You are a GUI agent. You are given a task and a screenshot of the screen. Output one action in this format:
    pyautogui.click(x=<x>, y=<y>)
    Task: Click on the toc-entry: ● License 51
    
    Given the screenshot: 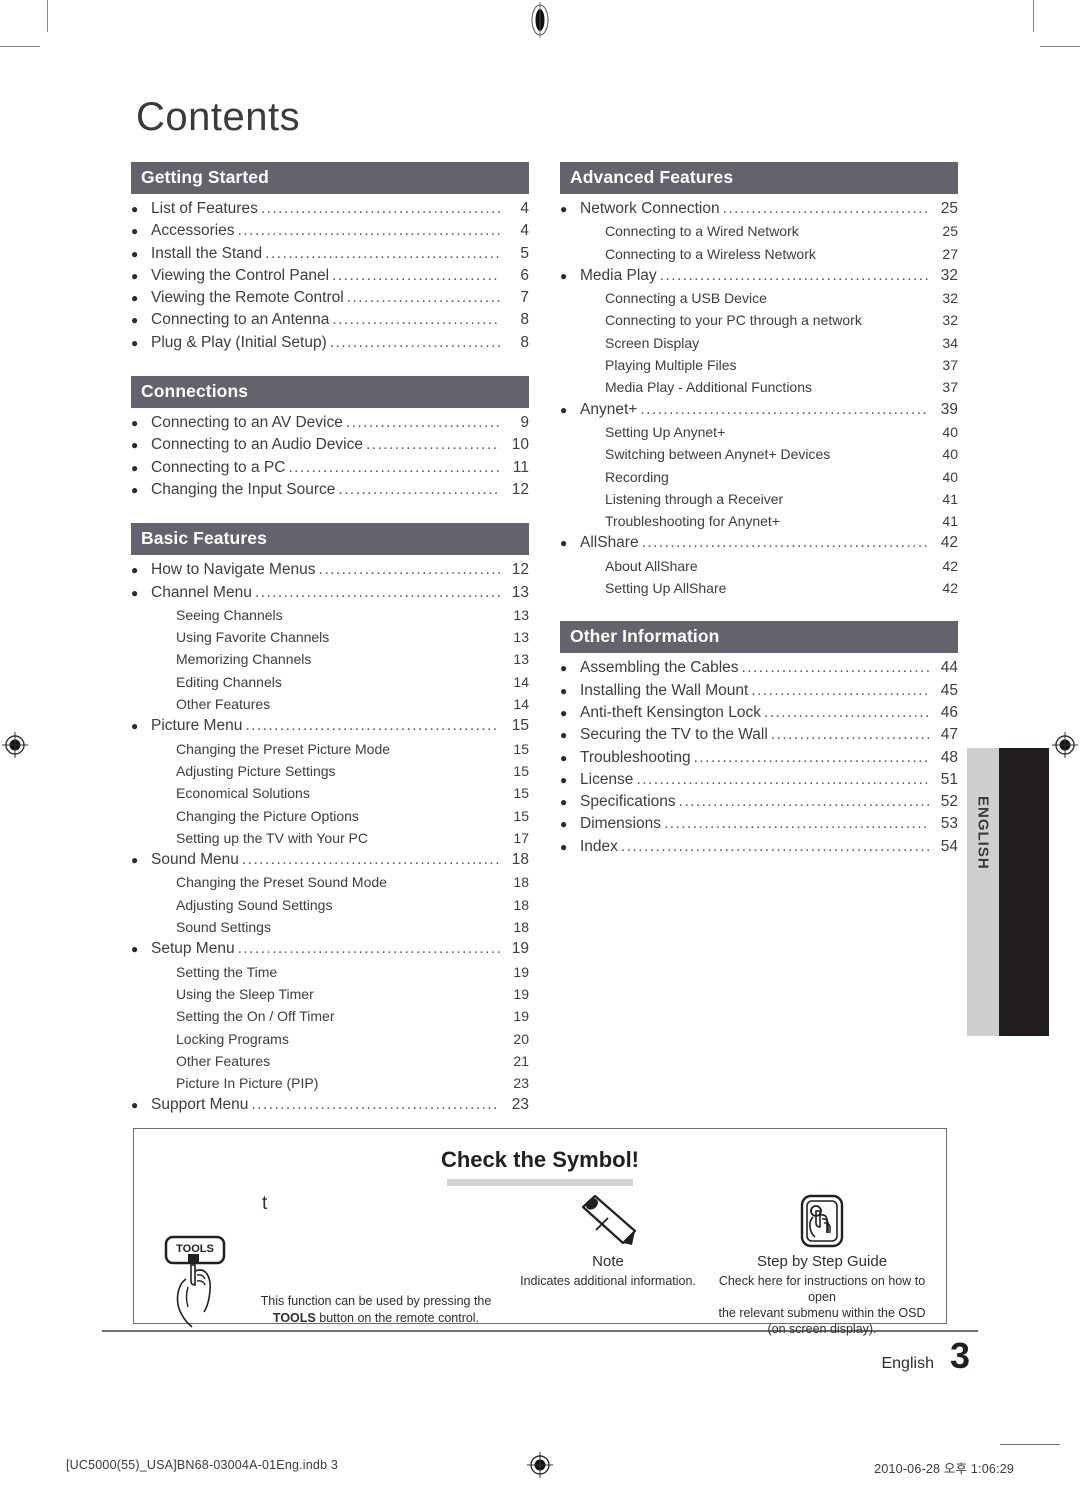 What is the action you would take?
    pyautogui.click(x=759, y=780)
    